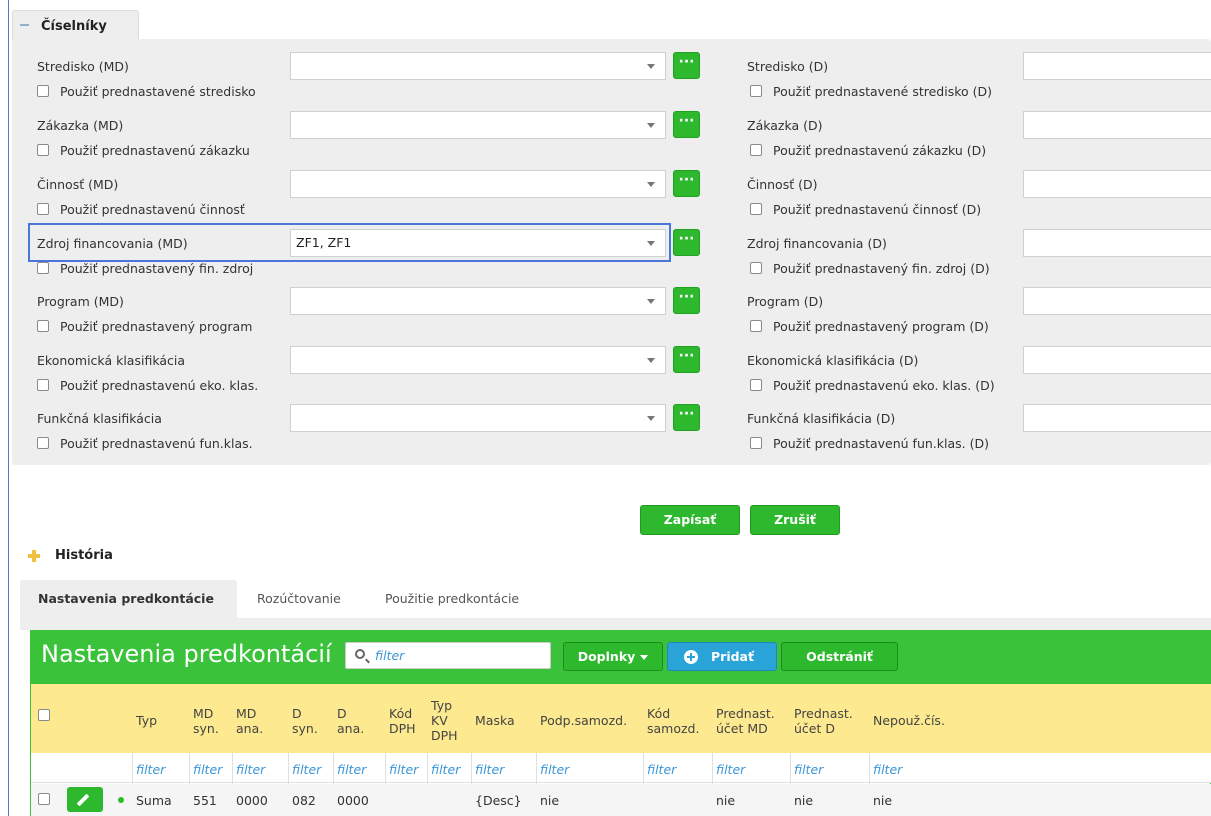 This screenshot has height=816, width=1211. I want to click on column-header: MD ana., so click(249, 721).